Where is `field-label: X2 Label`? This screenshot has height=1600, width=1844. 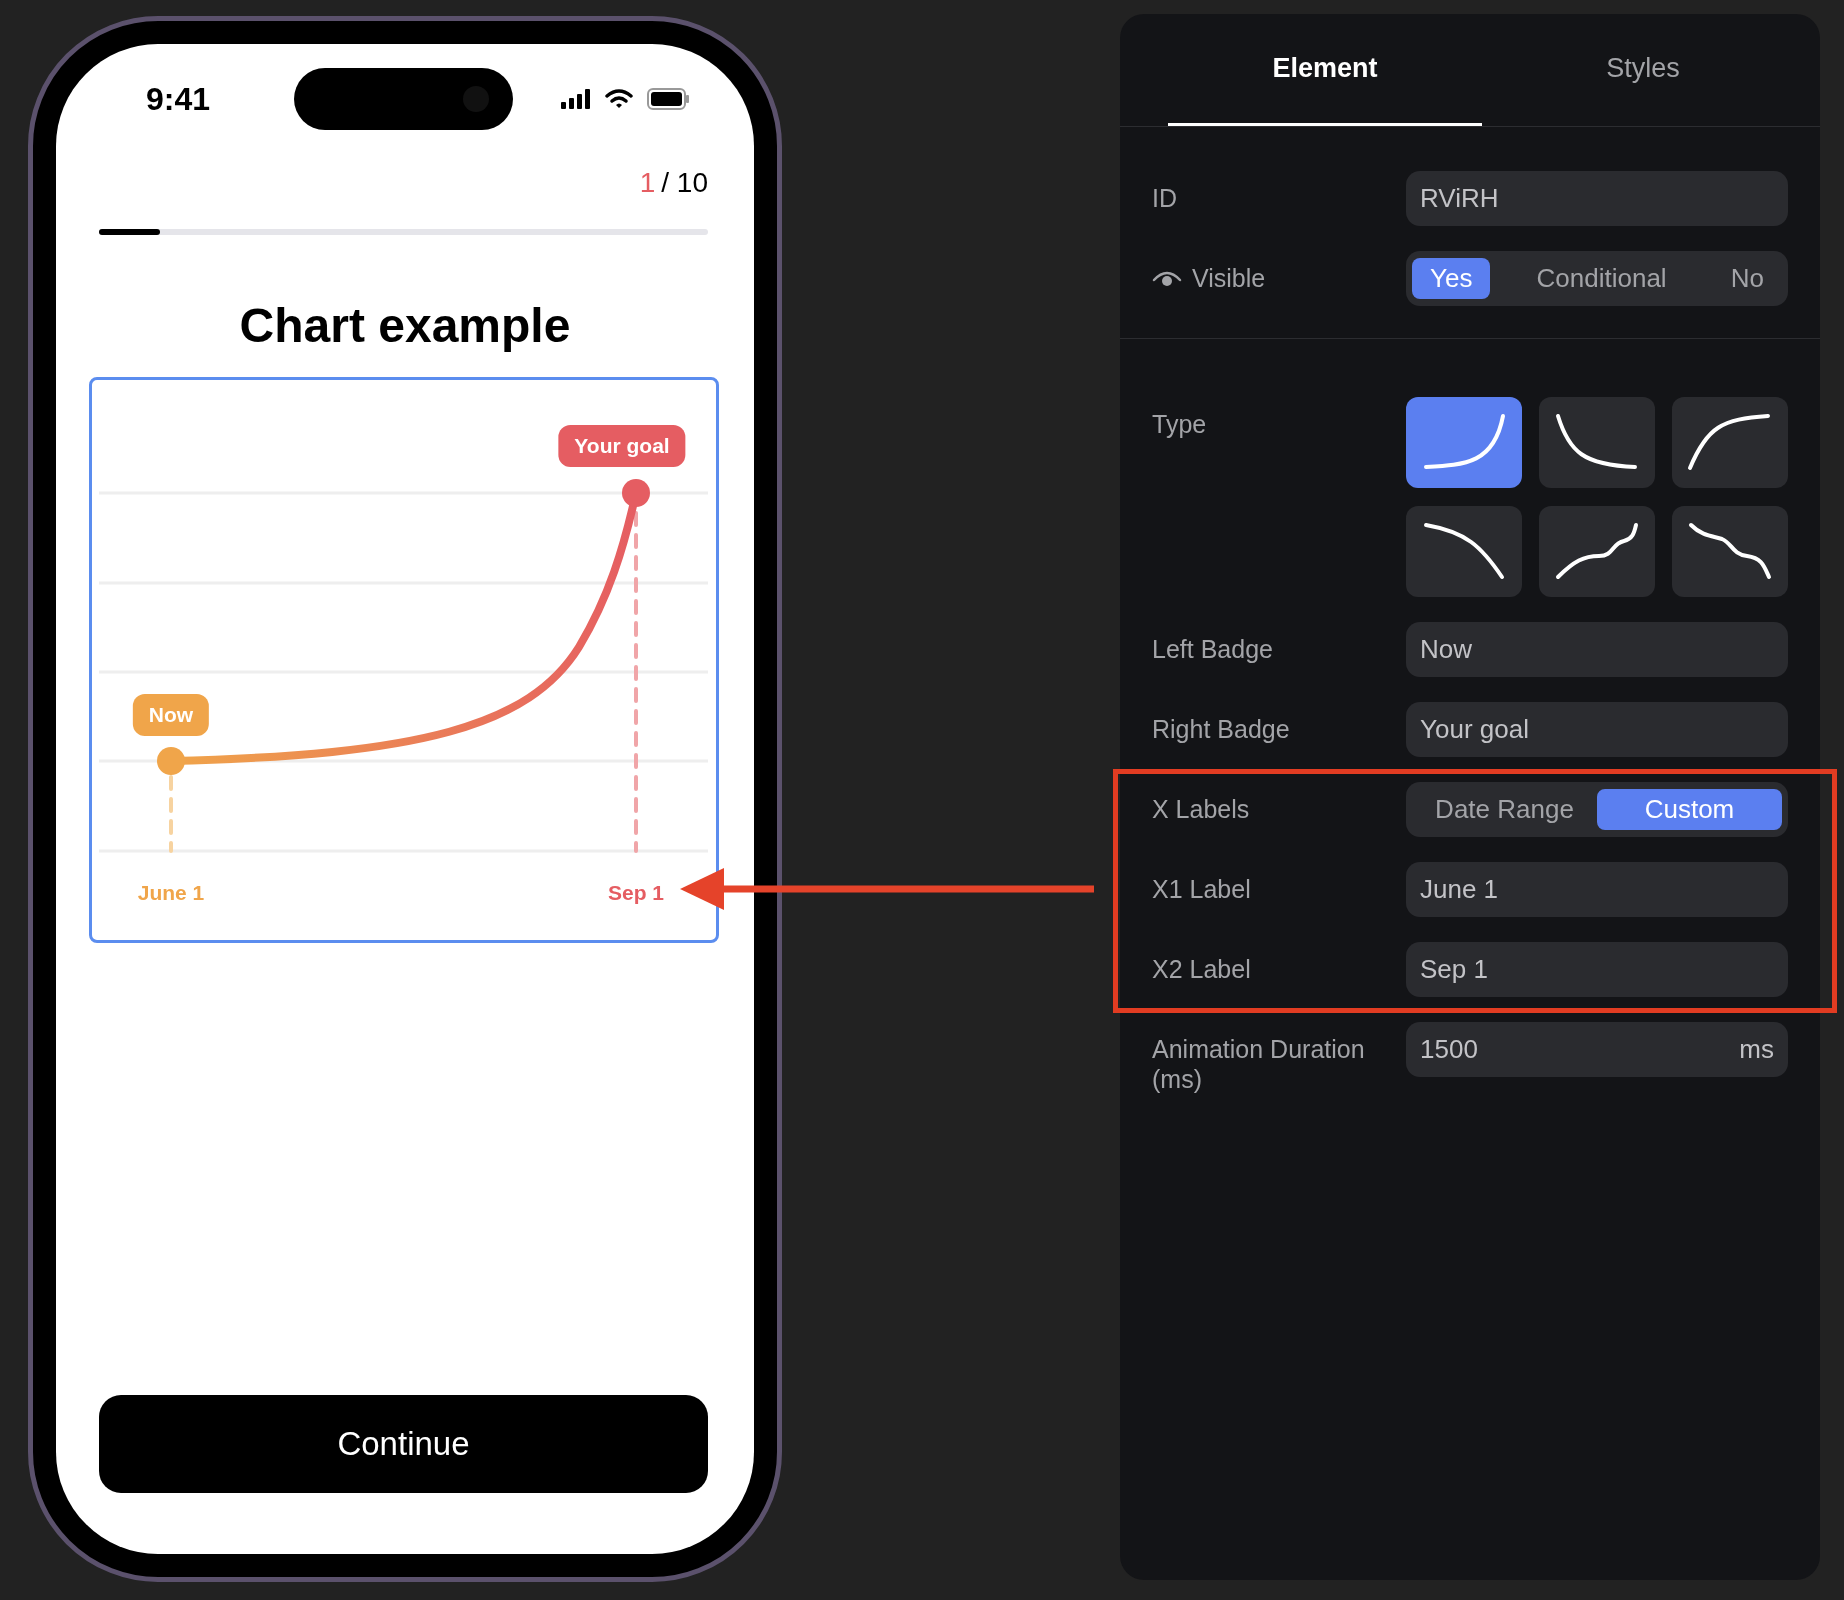
field-label: X2 Label is located at coordinates (1201, 969).